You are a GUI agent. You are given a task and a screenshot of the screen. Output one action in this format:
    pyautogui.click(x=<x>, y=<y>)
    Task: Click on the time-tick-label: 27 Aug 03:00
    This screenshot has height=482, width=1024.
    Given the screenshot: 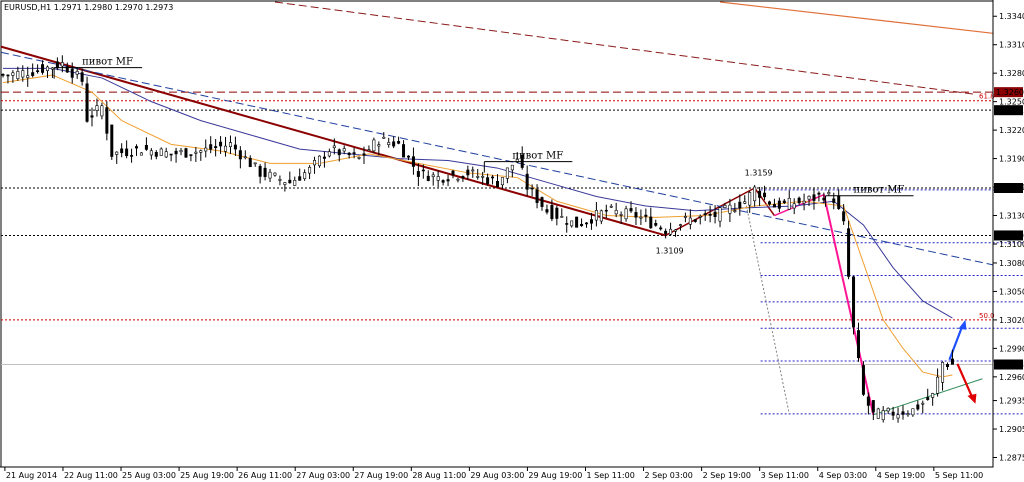 What is the action you would take?
    pyautogui.click(x=323, y=475)
    